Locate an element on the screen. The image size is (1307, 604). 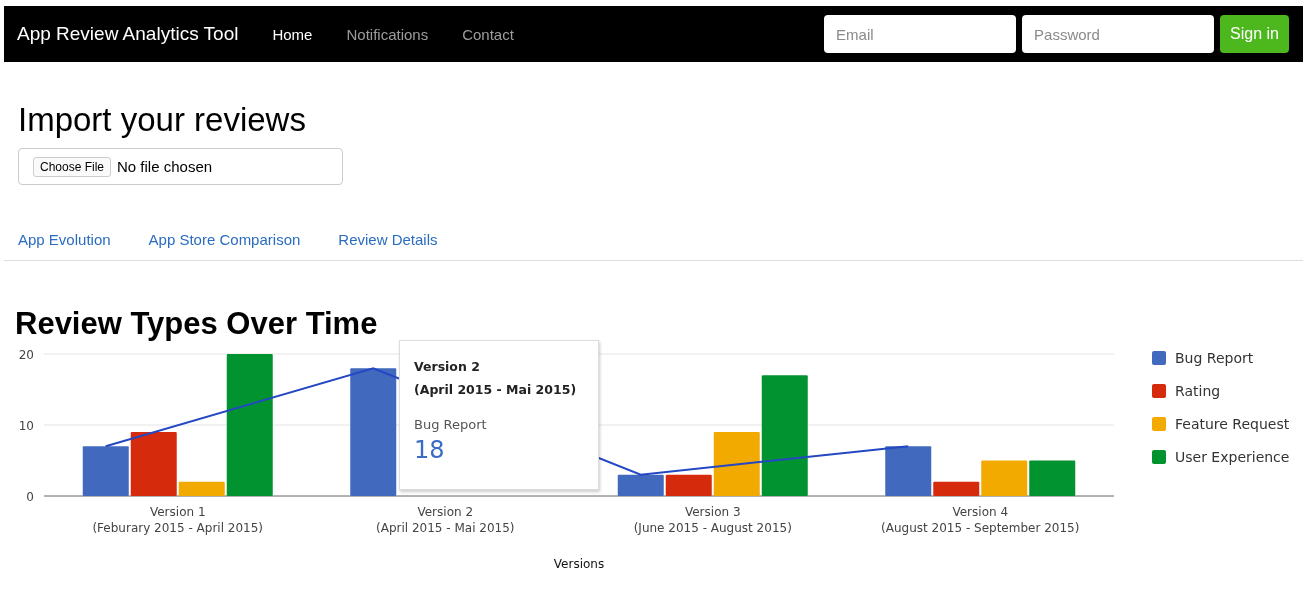
file-status: No file chosen is located at coordinates (165, 166).